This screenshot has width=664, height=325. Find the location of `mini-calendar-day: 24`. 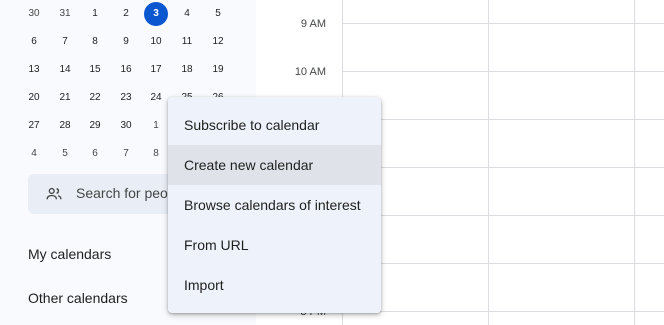

mini-calendar-day: 24 is located at coordinates (156, 98).